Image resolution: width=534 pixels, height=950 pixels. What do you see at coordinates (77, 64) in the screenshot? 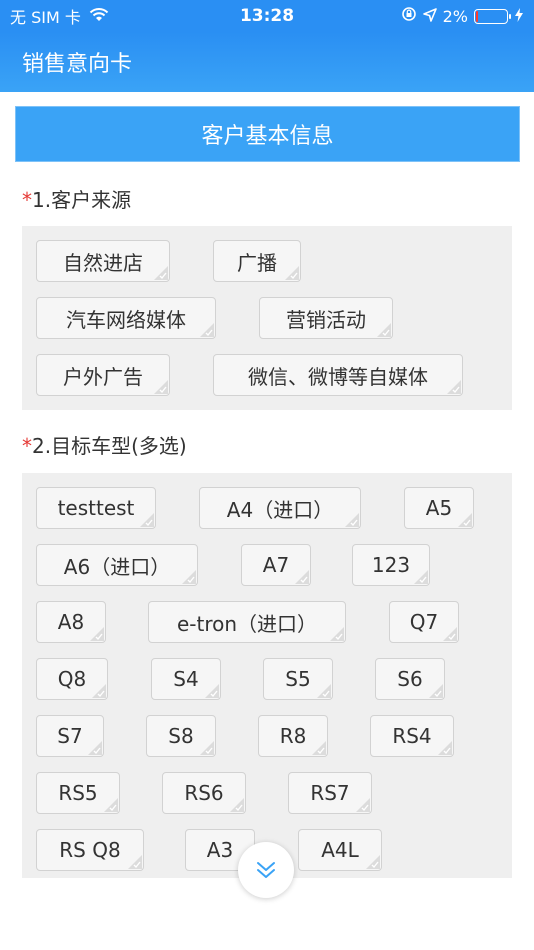
I see `page-title: 销售意向卡` at bounding box center [77, 64].